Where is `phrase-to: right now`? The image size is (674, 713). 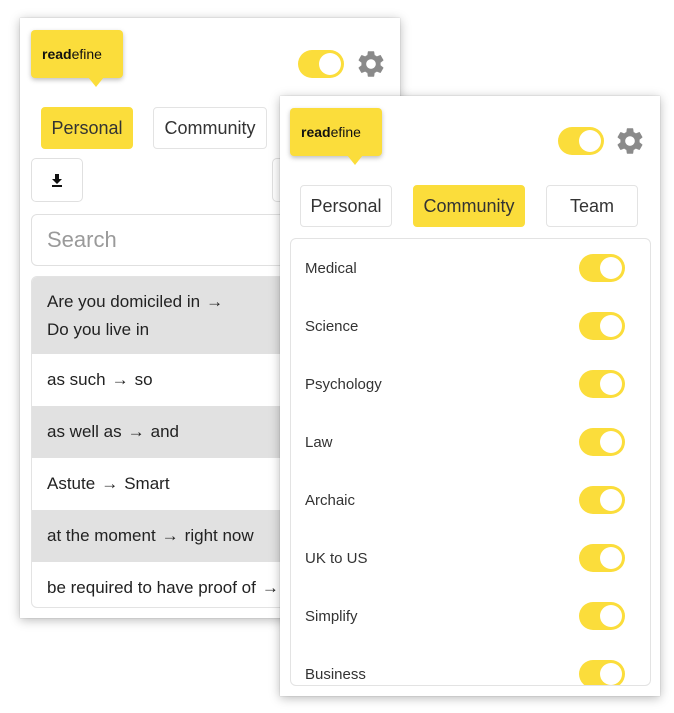 phrase-to: right now is located at coordinates (219, 535).